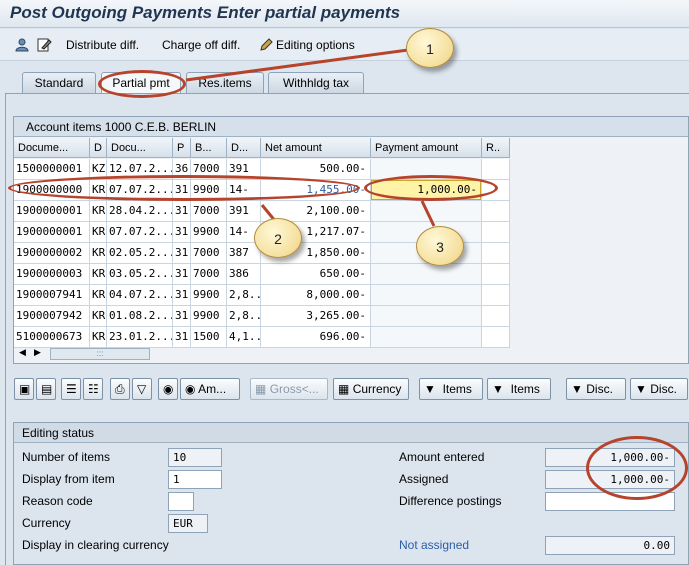 The image size is (689, 565). I want to click on col-header-doc-type: D, so click(98, 148).